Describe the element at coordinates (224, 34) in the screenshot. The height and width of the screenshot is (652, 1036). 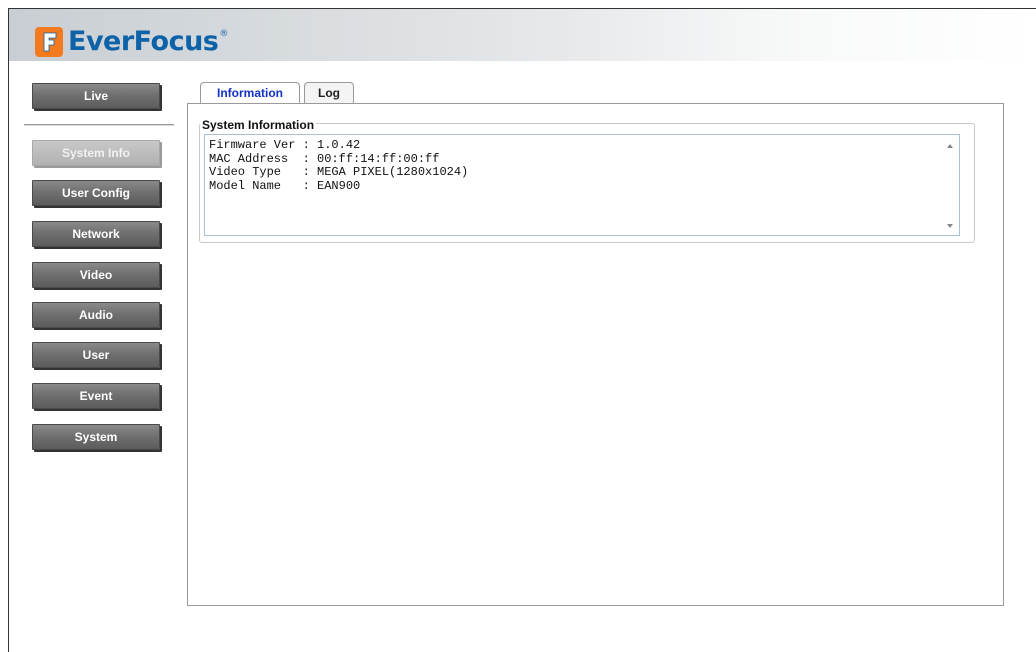
I see `registered-mark: ®` at that location.